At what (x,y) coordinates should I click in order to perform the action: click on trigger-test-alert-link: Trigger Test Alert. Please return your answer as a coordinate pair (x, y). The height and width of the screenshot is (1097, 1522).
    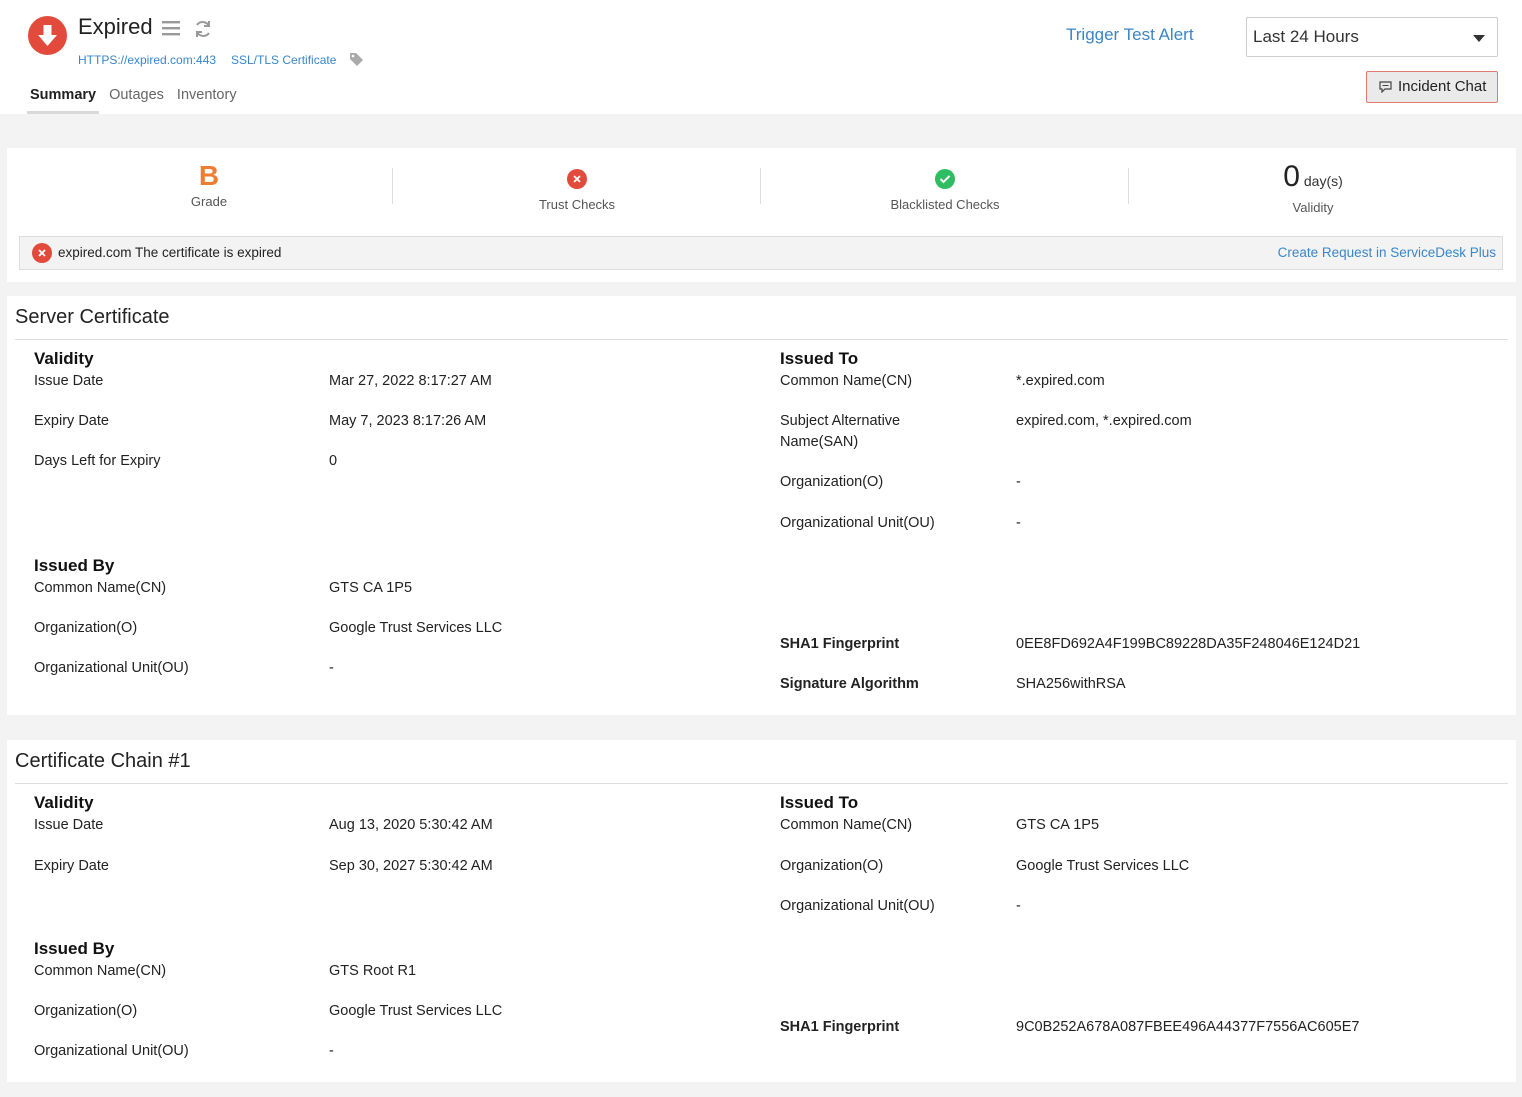
    Looking at the image, I should click on (1130, 35).